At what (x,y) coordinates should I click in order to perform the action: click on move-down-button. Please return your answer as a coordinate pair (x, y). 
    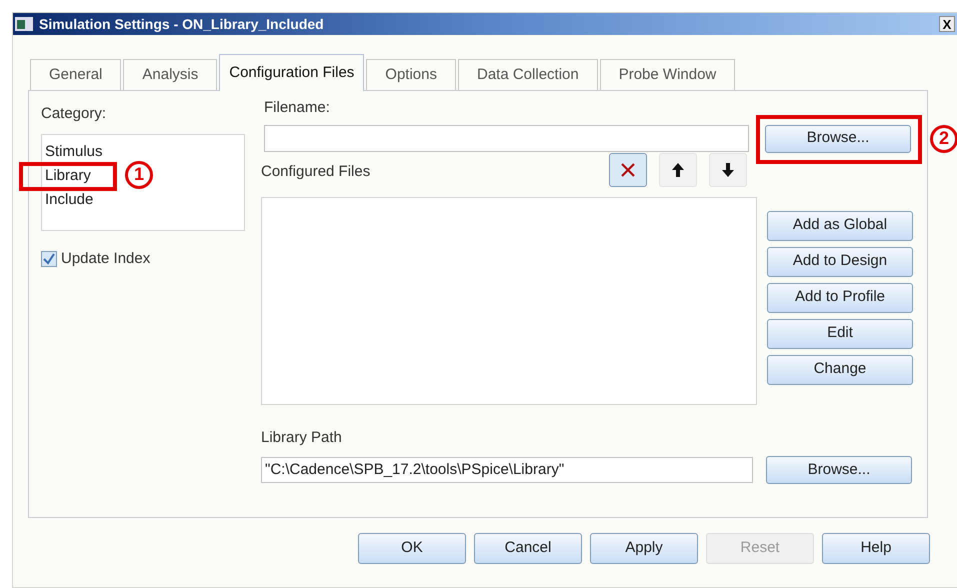
    Looking at the image, I should click on (728, 169).